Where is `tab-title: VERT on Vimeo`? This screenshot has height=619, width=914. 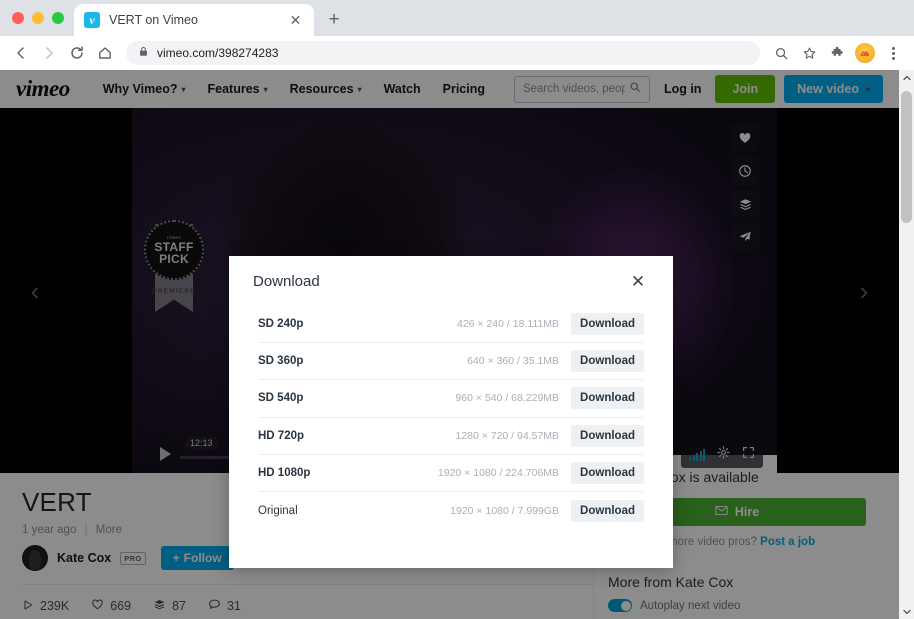
tab-title: VERT on Vimeo is located at coordinates (153, 20).